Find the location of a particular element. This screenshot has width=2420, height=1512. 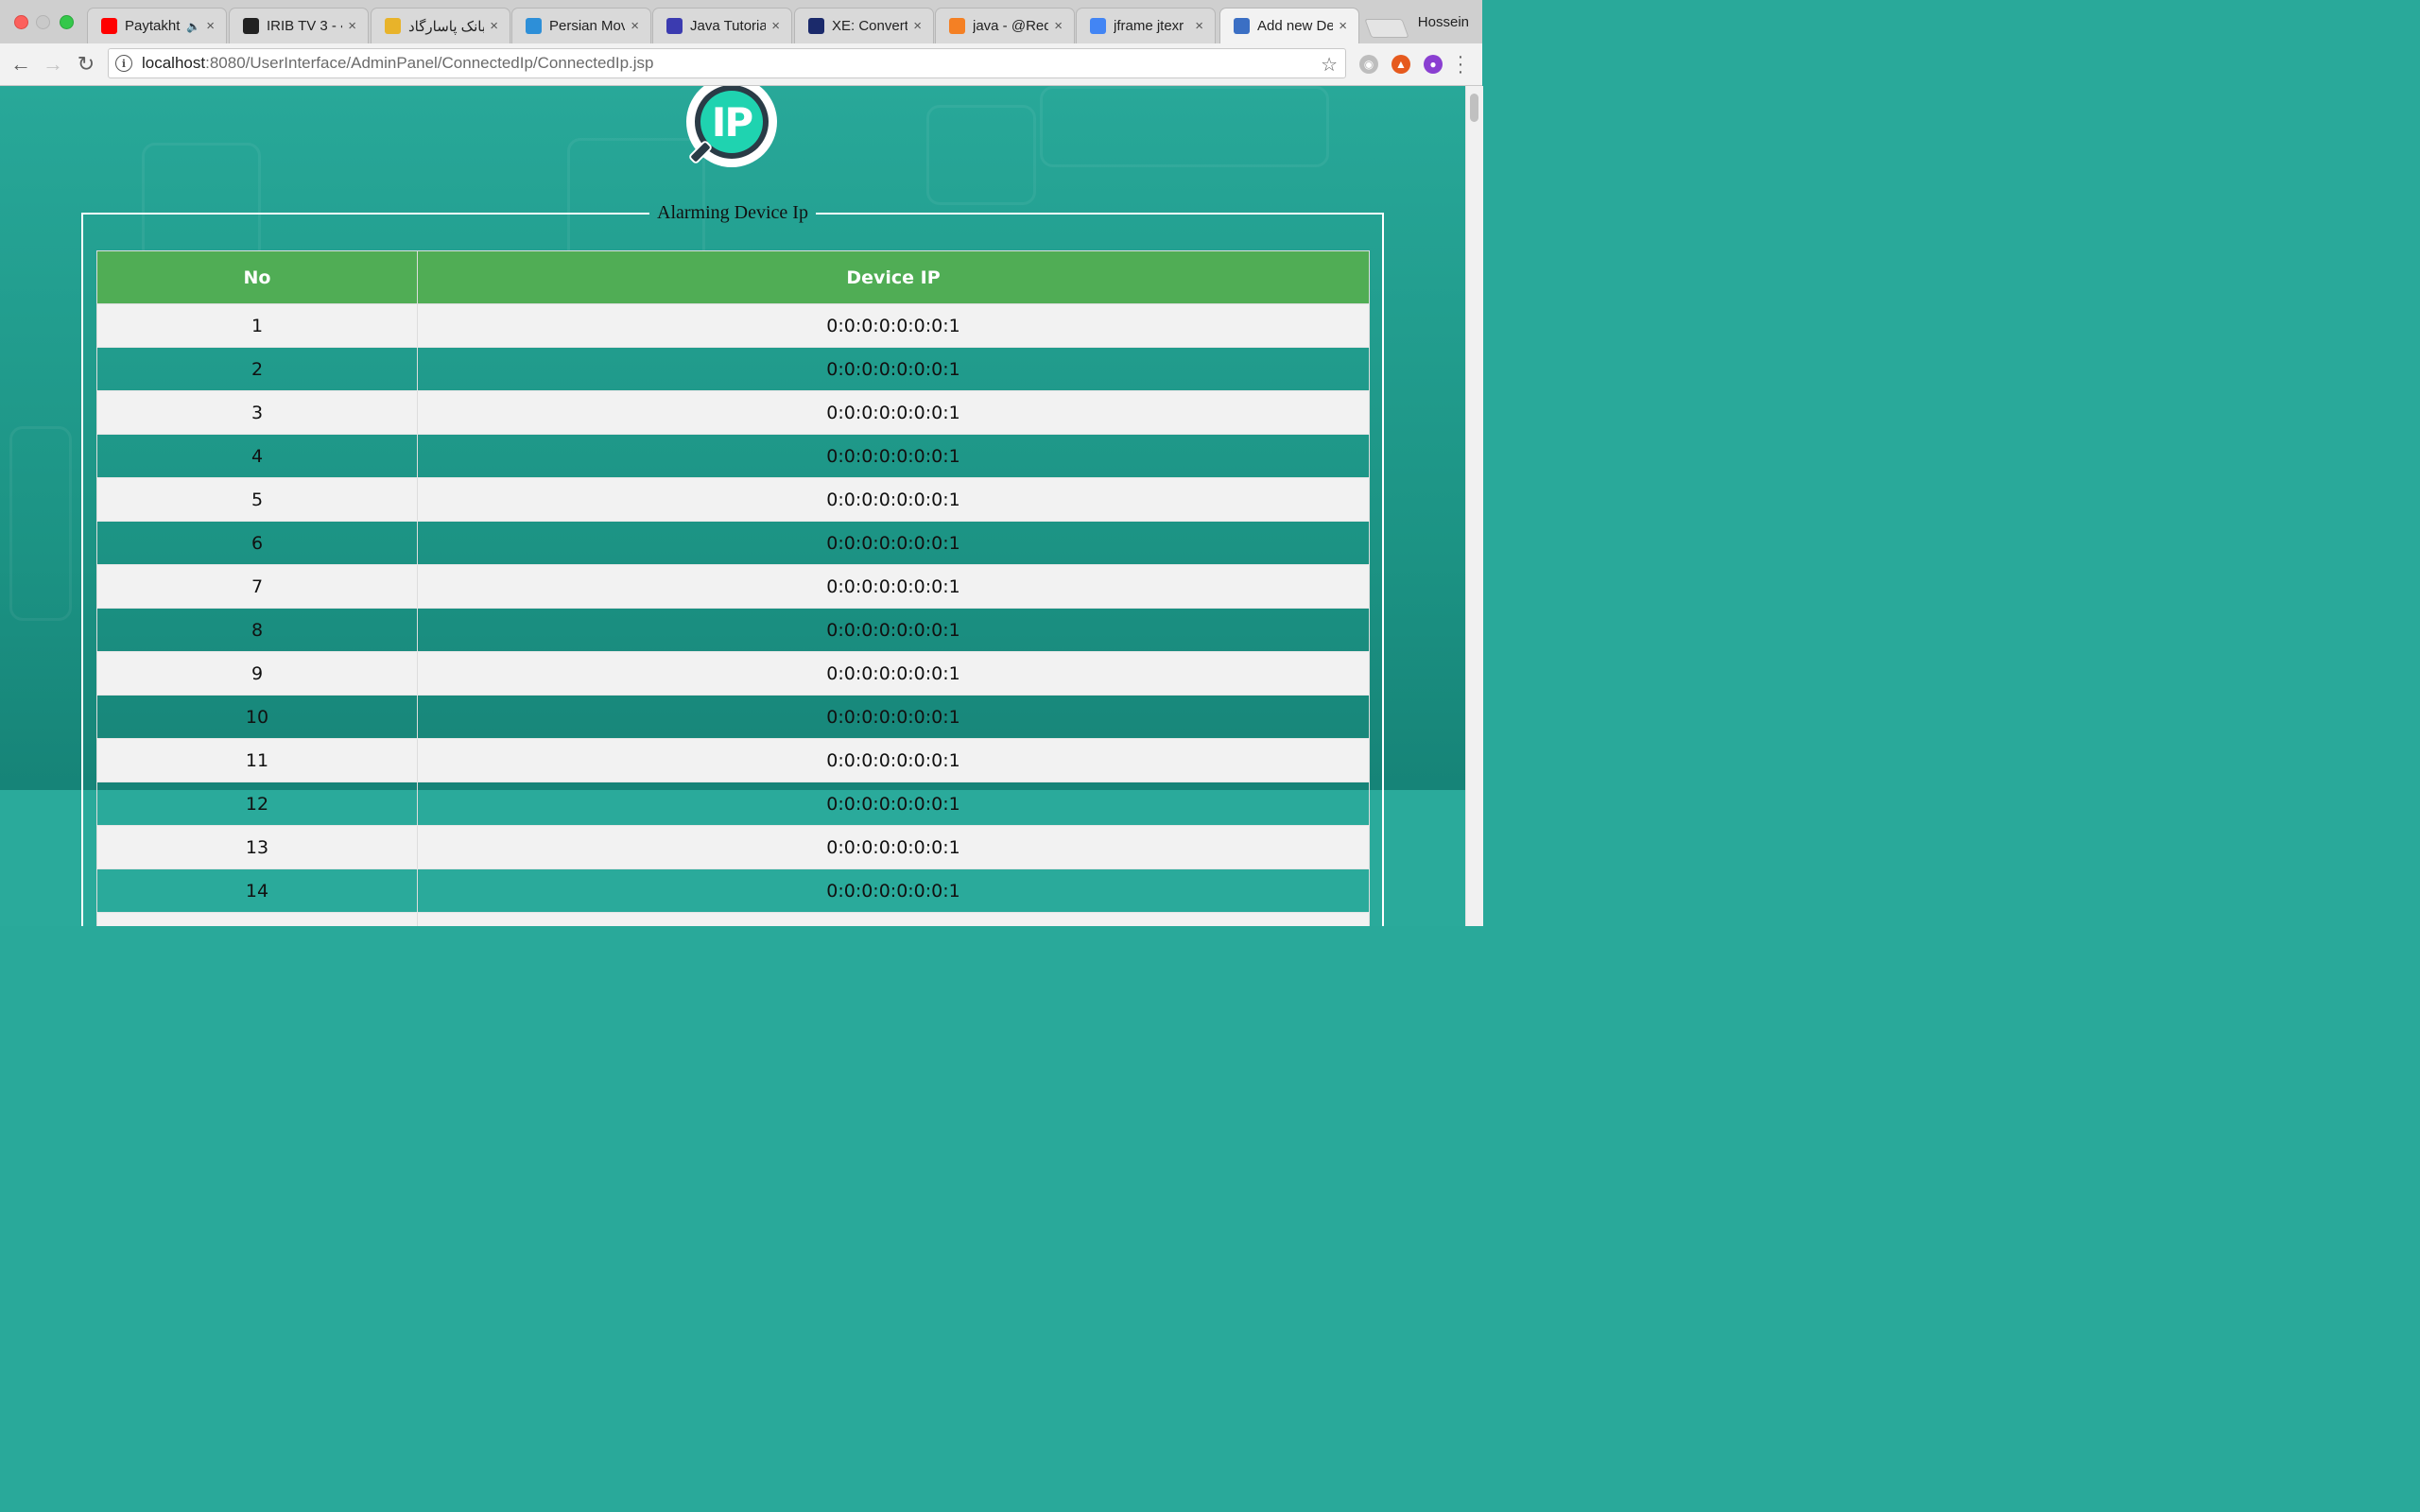

back-arrow-icon: ← is located at coordinates (20, 64).